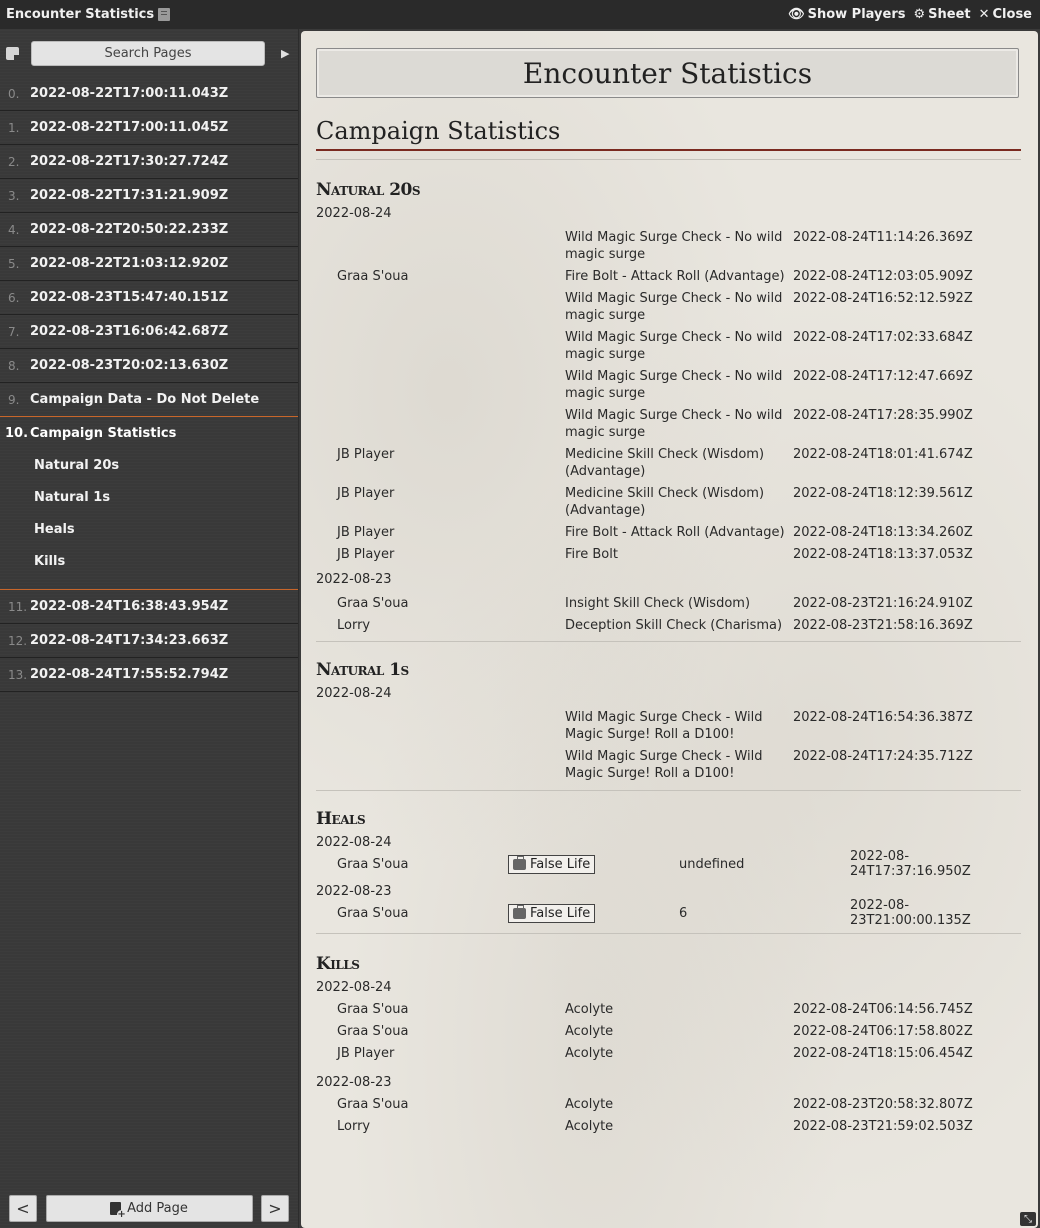 This screenshot has width=1040, height=1228. I want to click on timestamp: 2022-08-23T21:16:24.910Z, so click(883, 603).